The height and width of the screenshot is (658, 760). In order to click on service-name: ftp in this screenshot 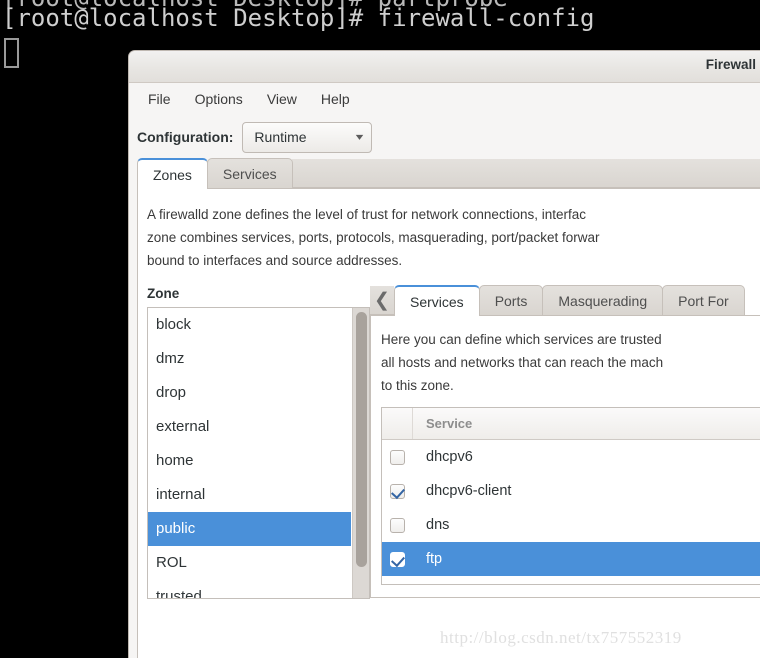, I will do `click(434, 559)`.